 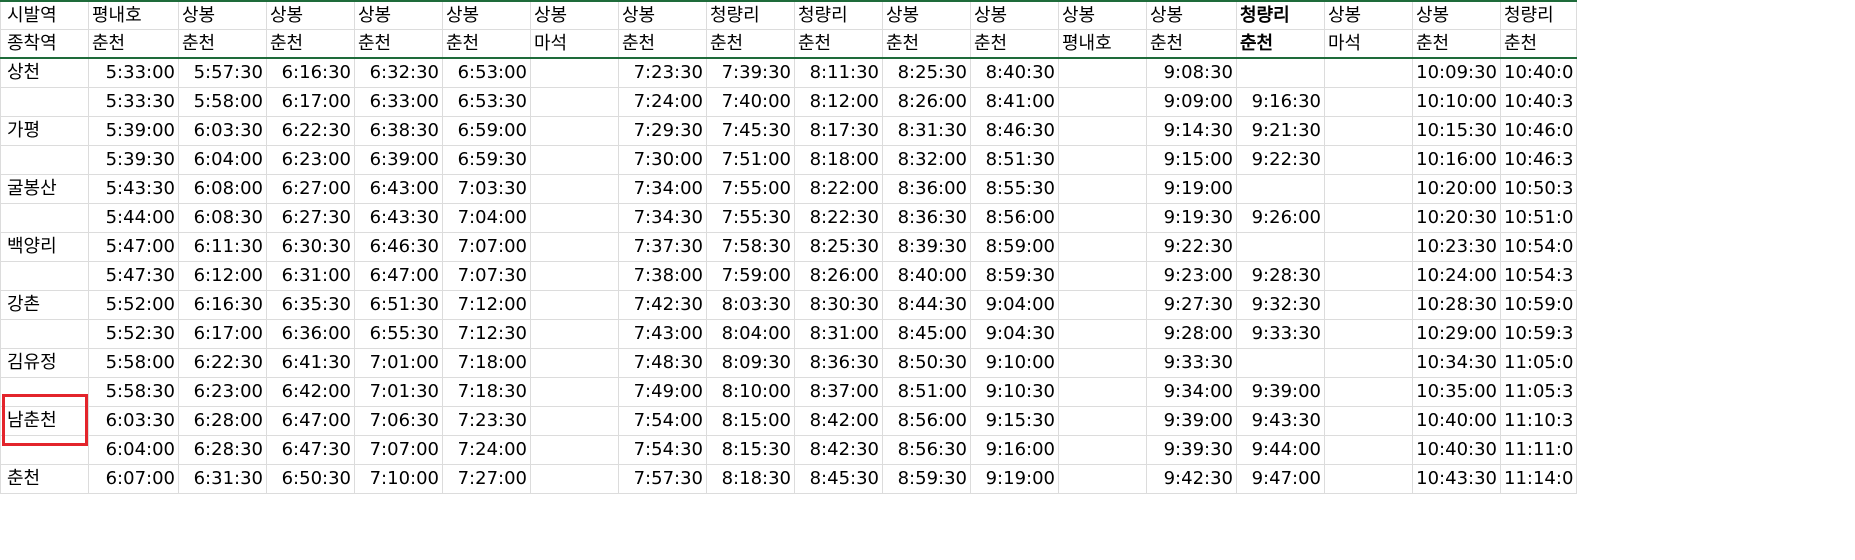 What do you see at coordinates (1456, 72) in the screenshot?
I see `cell-time: 10:09:30` at bounding box center [1456, 72].